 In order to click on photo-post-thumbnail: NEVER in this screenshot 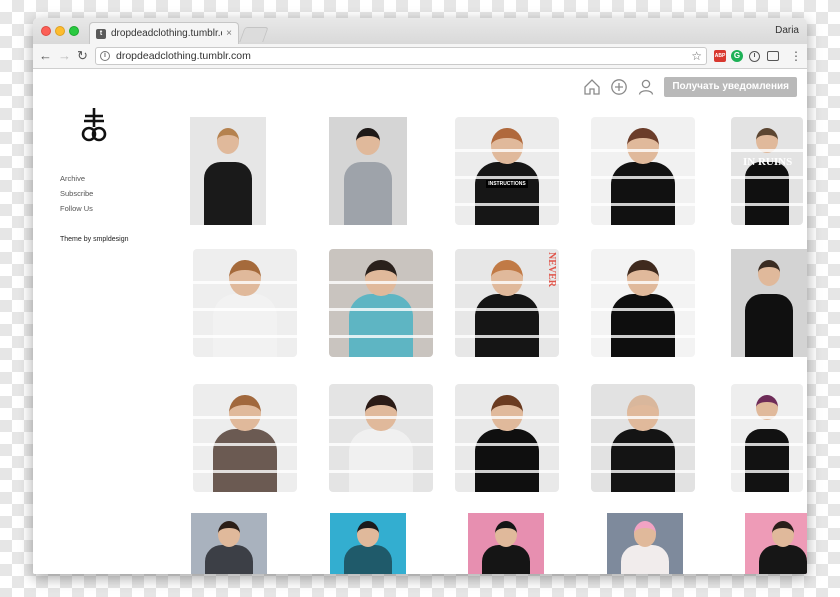, I will do `click(507, 303)`.